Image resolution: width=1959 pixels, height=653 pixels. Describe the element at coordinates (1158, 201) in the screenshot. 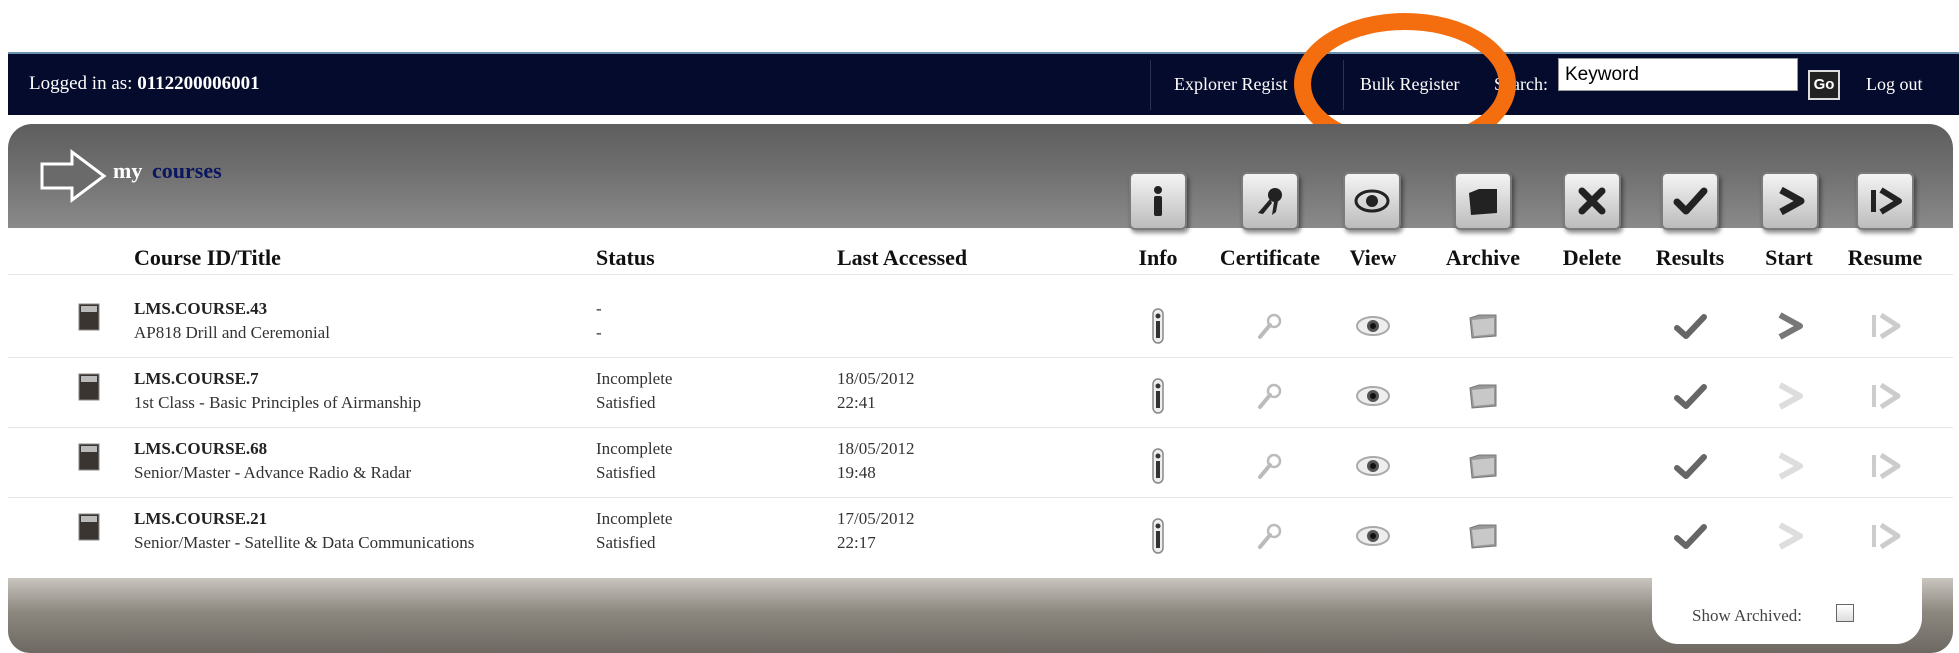

I see `info-toolbar-button` at that location.